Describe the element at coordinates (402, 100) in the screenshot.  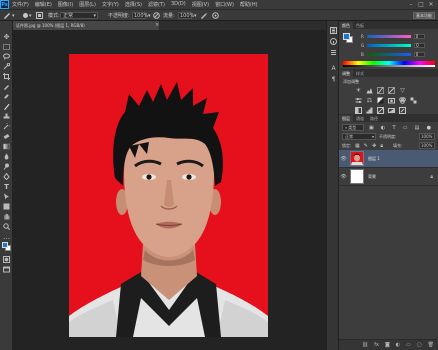
I see `channel-mixer-icon` at that location.